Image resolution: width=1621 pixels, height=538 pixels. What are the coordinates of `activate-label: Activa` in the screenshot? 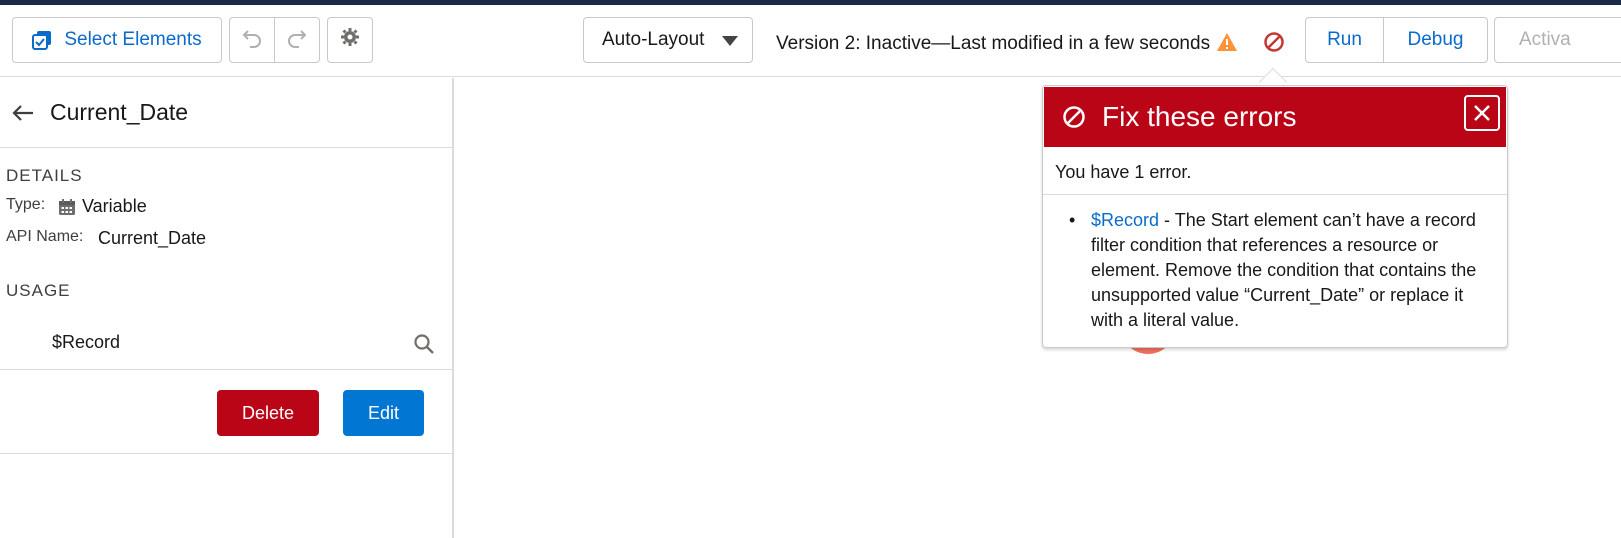 It's located at (1545, 39).